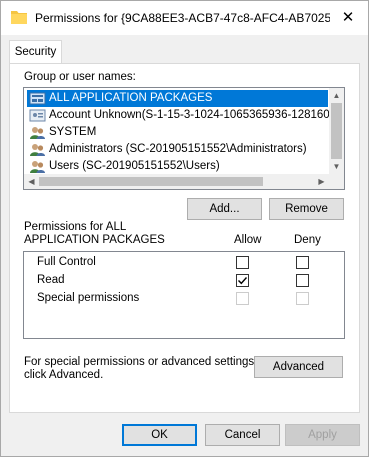 The height and width of the screenshot is (457, 369). What do you see at coordinates (131, 98) in the screenshot?
I see `list-item-label: ALL APPLICATION PACKAGES` at bounding box center [131, 98].